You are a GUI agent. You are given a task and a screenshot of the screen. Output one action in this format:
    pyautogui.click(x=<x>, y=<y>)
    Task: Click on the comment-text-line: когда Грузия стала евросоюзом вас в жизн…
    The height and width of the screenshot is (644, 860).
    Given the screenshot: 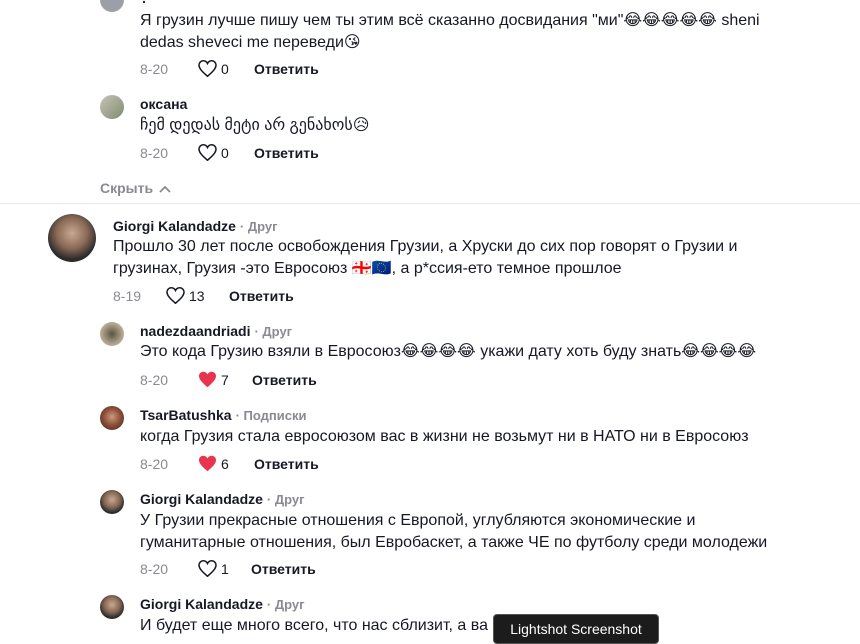 What is the action you would take?
    pyautogui.click(x=444, y=436)
    